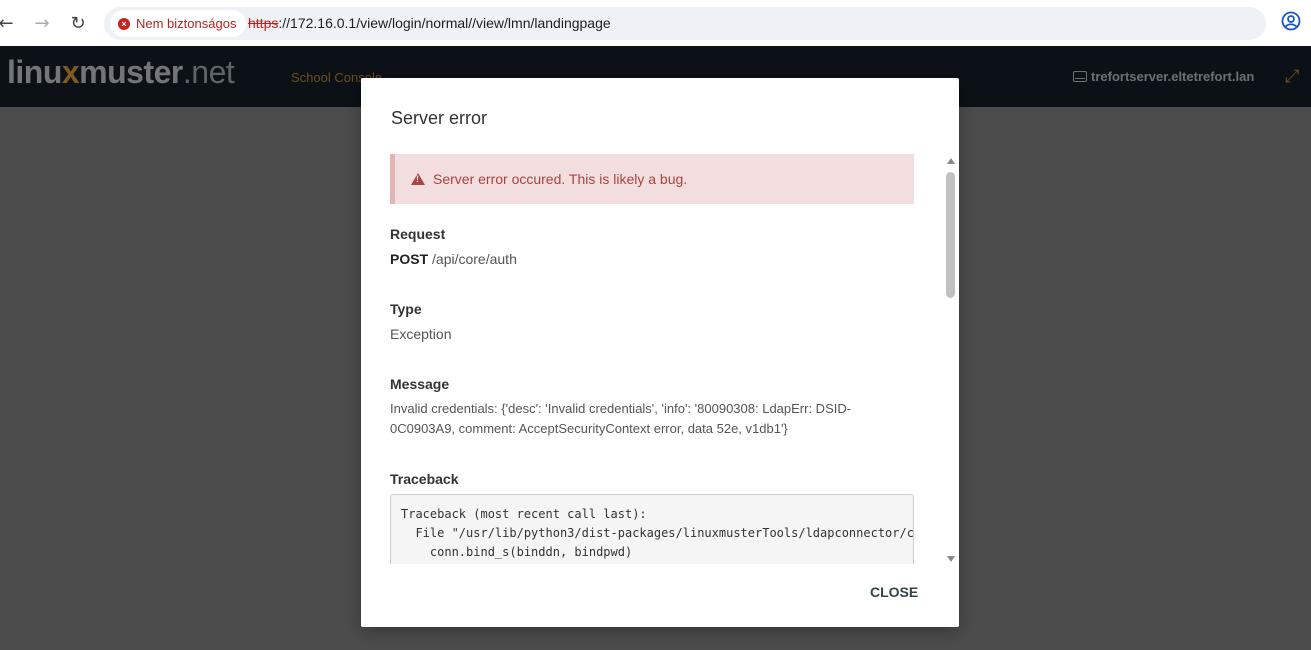 The image size is (1311, 650). Describe the element at coordinates (1291, 21) in the screenshot. I see `profile-icon` at that location.